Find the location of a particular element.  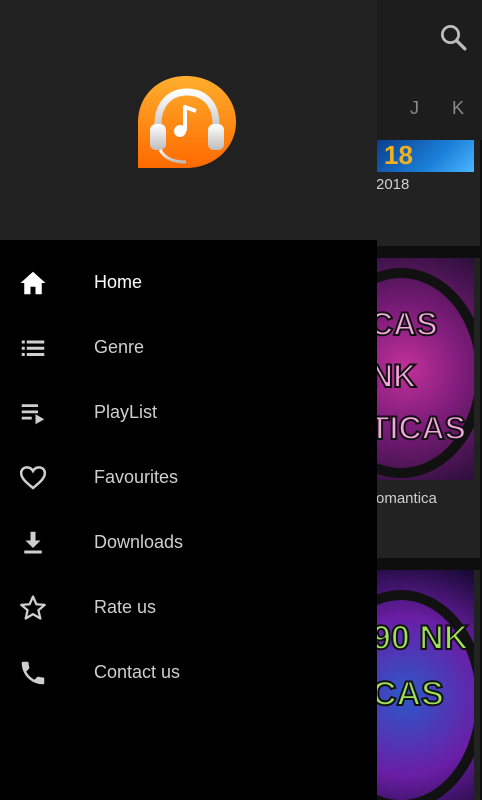

tab-j: J is located at coordinates (414, 108).